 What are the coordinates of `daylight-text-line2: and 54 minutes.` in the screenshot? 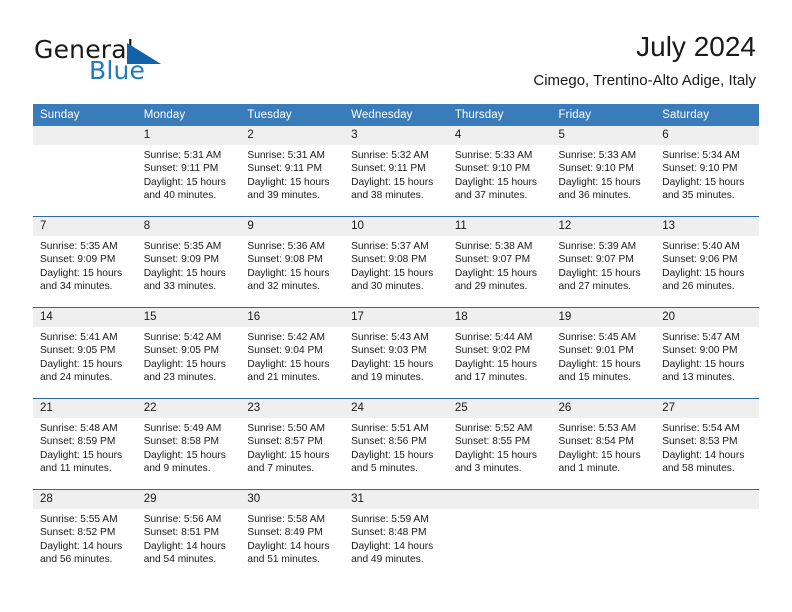 It's located at (180, 560).